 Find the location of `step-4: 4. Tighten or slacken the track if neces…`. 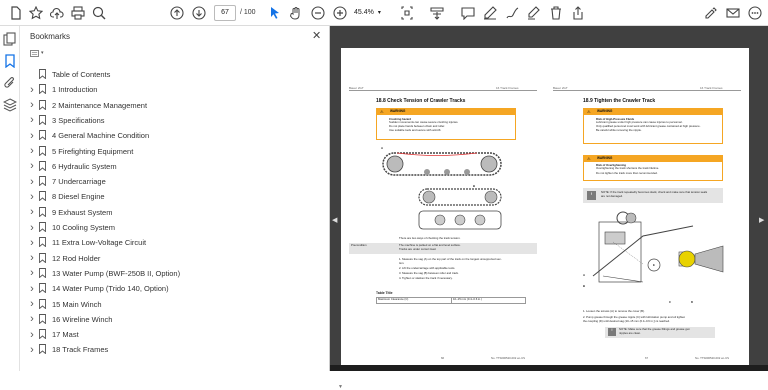

step-4: 4. Tighten or slacken the track if neces… is located at coordinates (426, 278).